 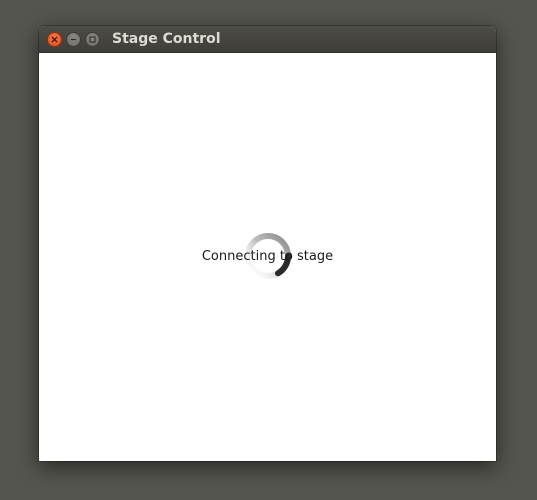 What do you see at coordinates (267, 39) in the screenshot?
I see `title-bar: Stage Control` at bounding box center [267, 39].